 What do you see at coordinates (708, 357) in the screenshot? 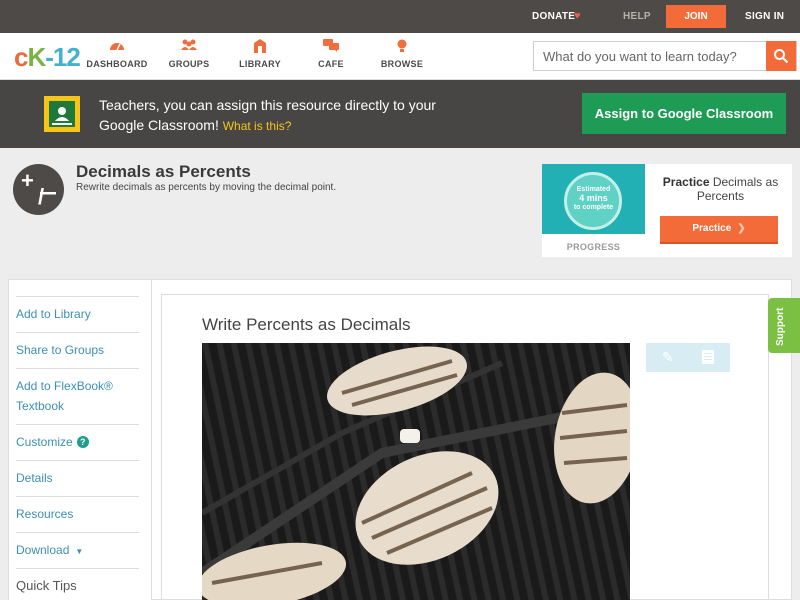
I see `notes-icon` at bounding box center [708, 357].